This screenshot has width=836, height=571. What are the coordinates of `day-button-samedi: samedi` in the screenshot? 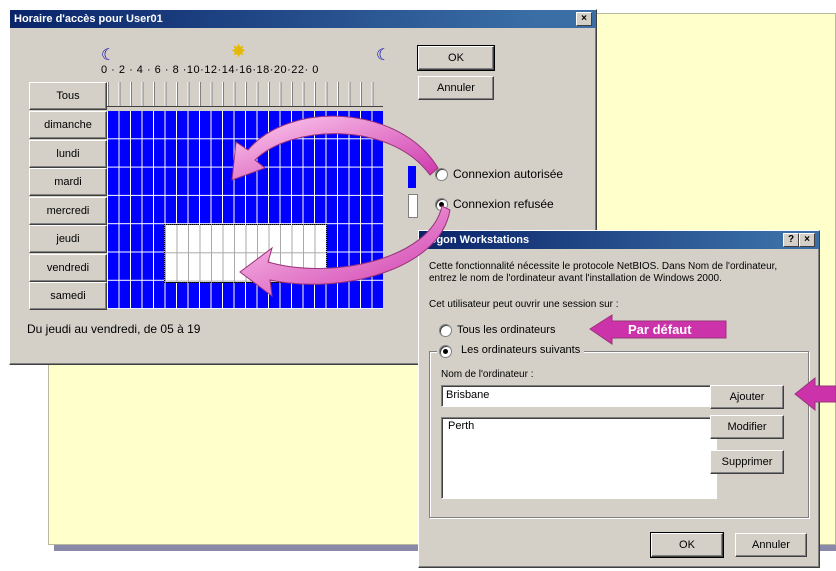 It's located at (68, 296).